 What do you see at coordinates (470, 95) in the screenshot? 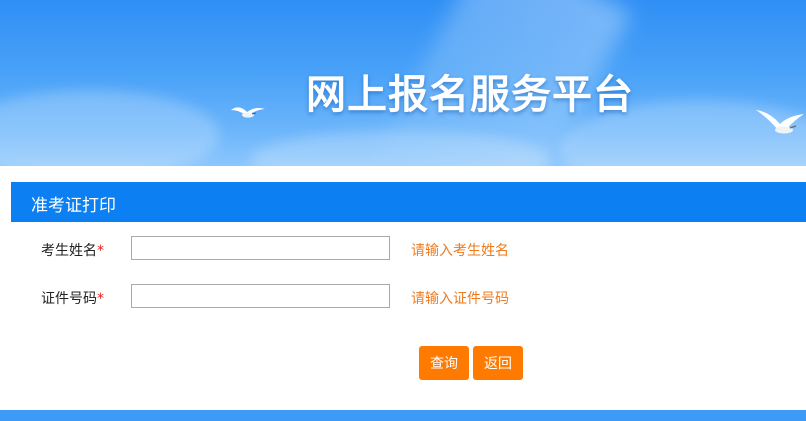
I see `banner-title: 网上报名服务平台` at bounding box center [470, 95].